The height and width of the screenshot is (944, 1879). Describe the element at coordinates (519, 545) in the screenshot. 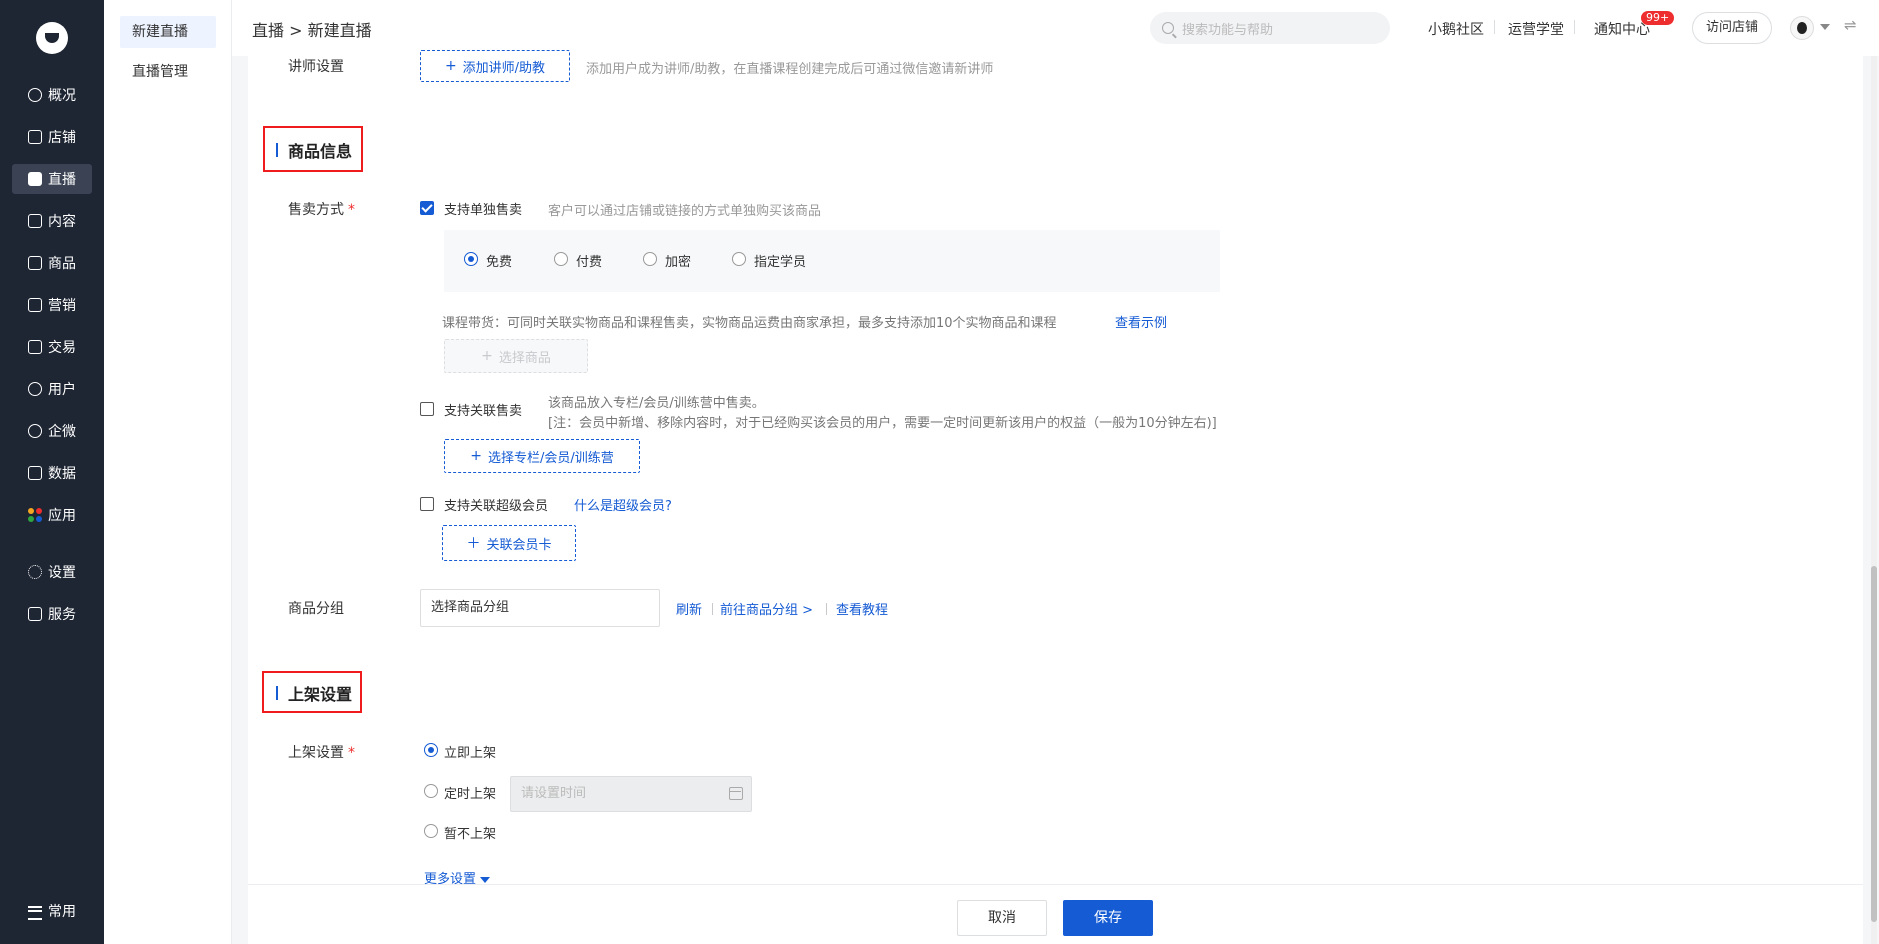

I see `link-member-card-label: 关联会员卡` at that location.